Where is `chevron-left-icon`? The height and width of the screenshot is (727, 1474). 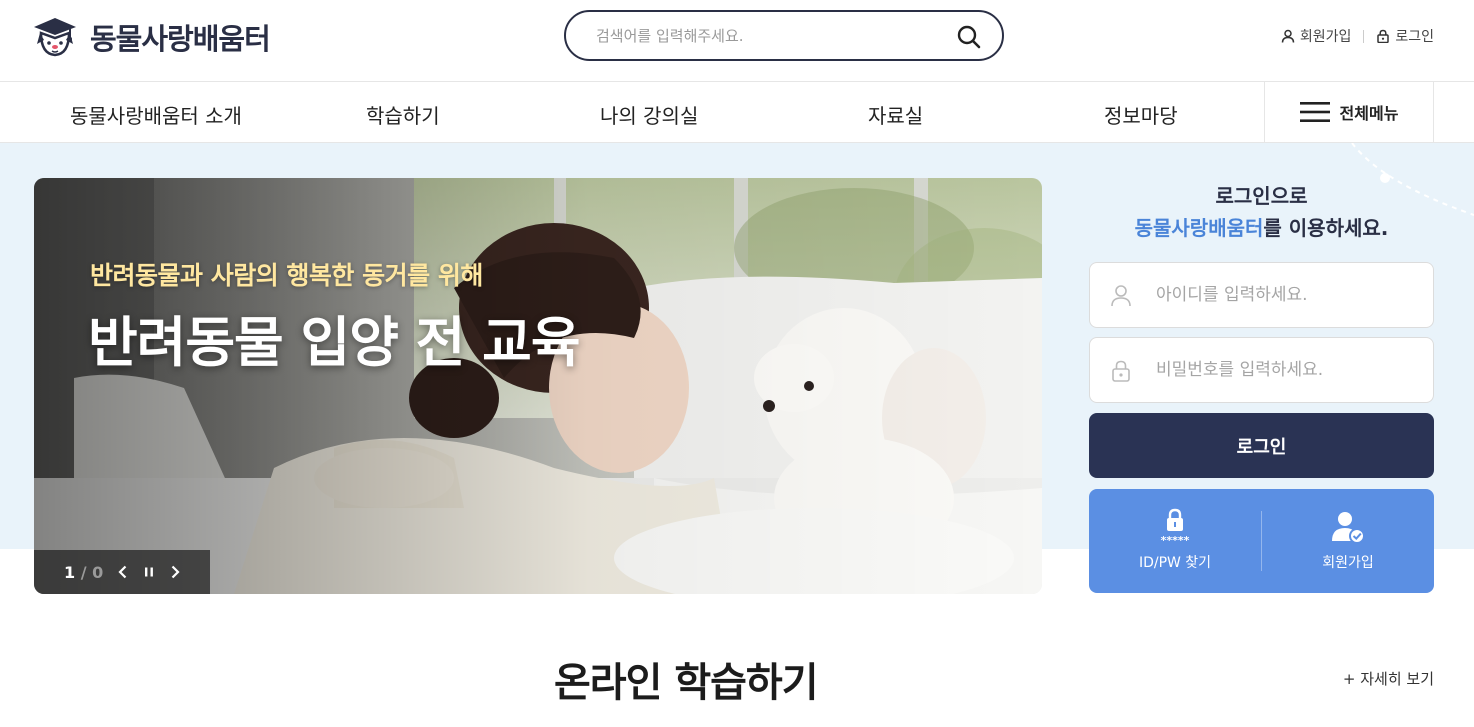 chevron-left-icon is located at coordinates (123, 572).